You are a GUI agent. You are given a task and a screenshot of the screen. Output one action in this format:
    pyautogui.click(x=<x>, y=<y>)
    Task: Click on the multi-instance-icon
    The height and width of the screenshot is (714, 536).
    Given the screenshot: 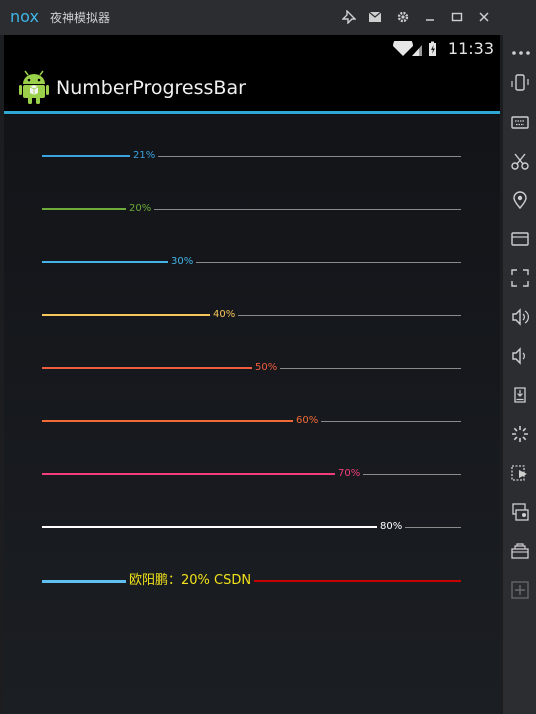 What is the action you would take?
    pyautogui.click(x=520, y=512)
    